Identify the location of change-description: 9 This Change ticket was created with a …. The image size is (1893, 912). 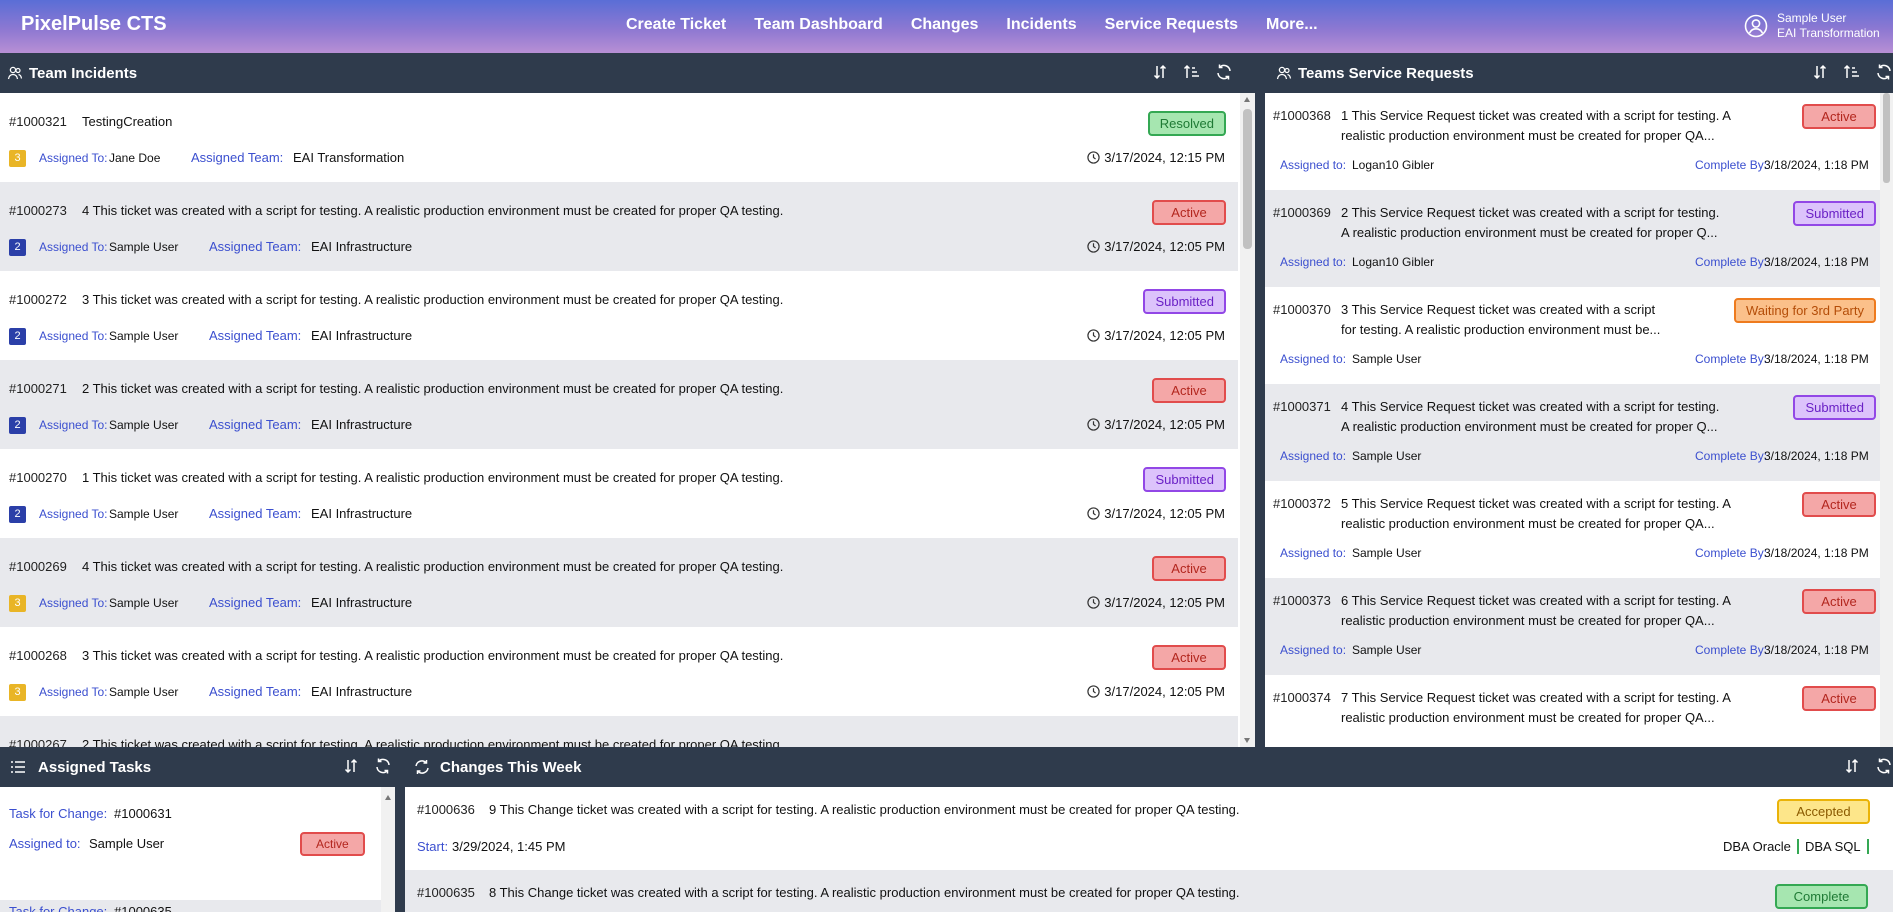
(864, 809).